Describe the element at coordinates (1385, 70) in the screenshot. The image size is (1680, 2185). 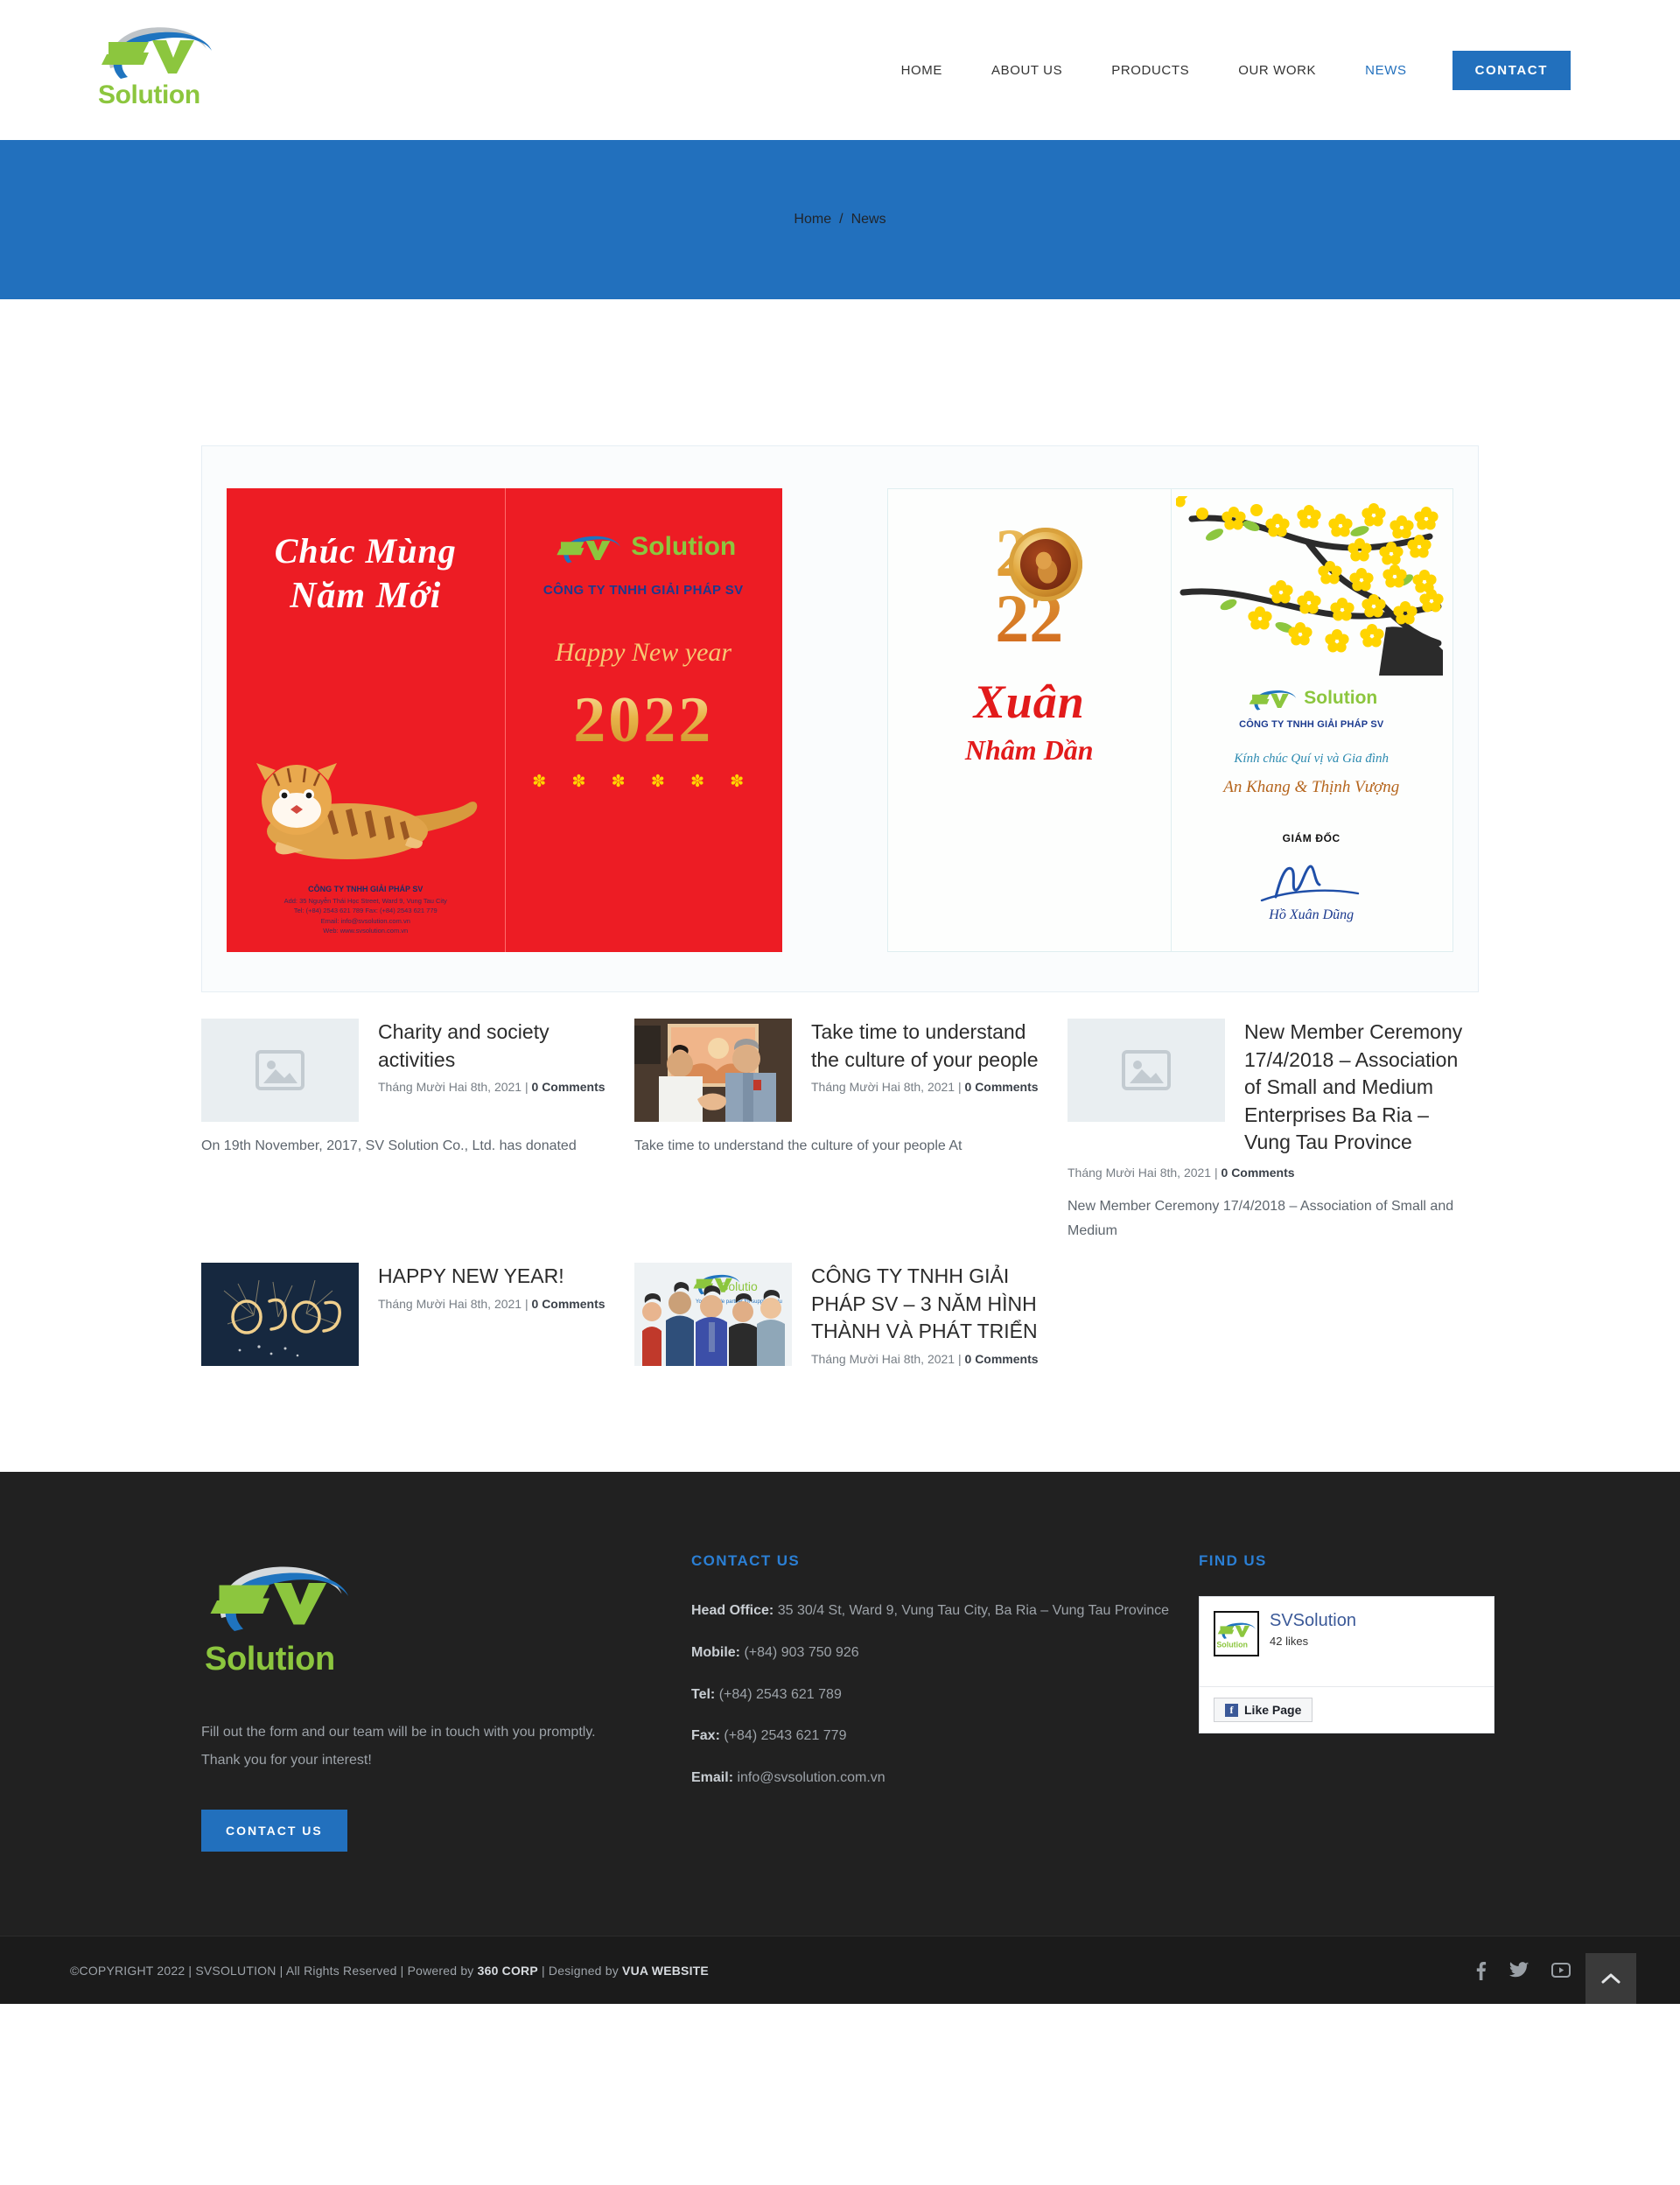
I see `nav-item-news: NEWS` at that location.